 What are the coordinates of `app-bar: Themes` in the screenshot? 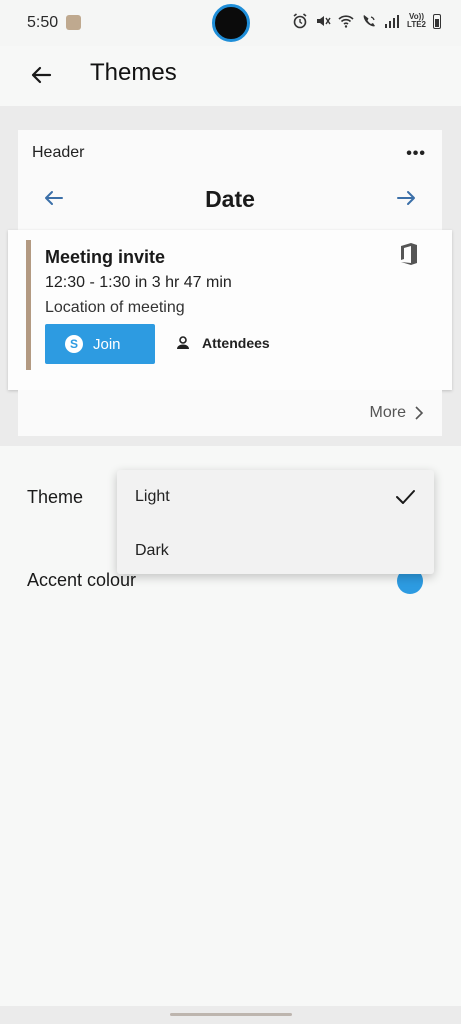 It's located at (230, 76).